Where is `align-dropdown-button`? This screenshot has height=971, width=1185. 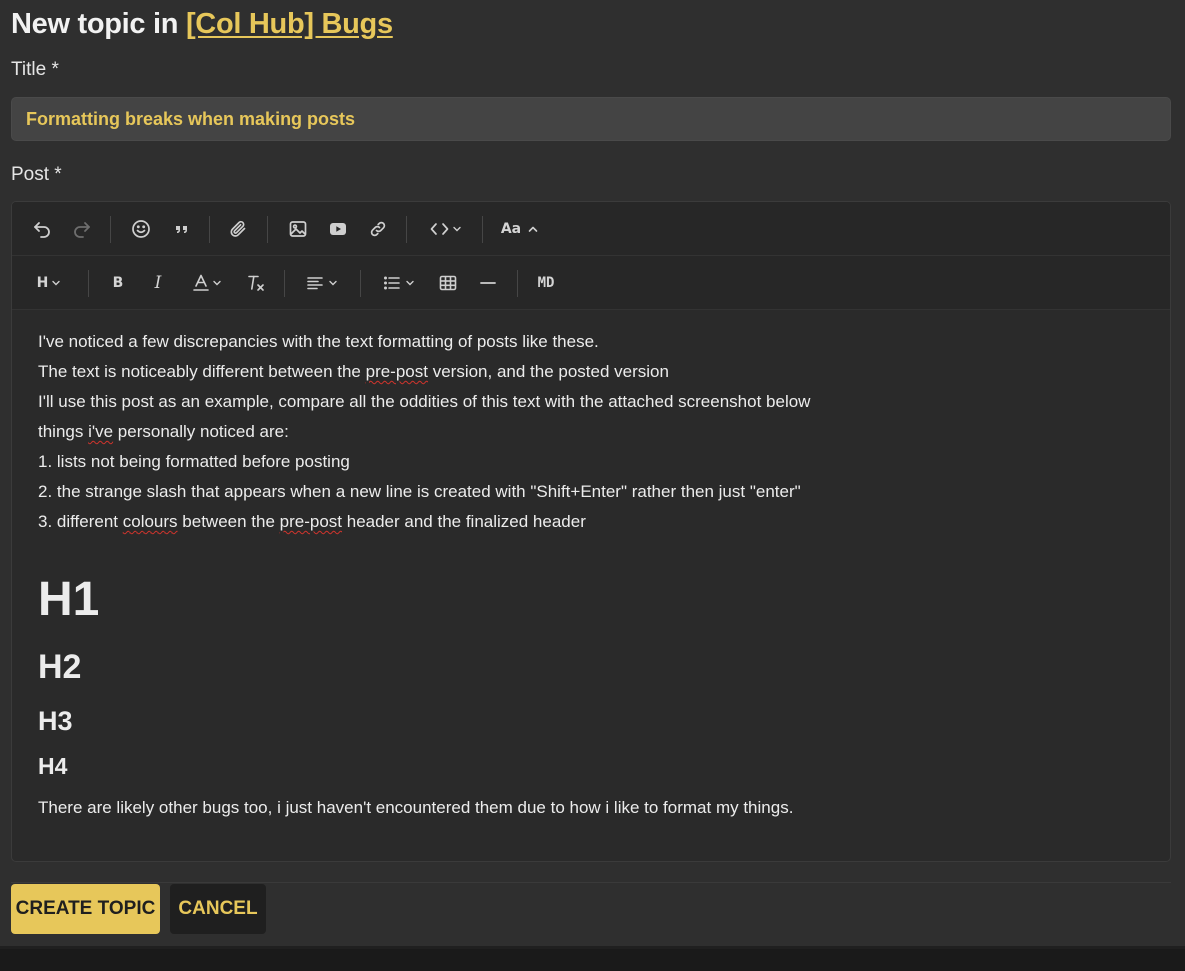
align-dropdown-button is located at coordinates (322, 283).